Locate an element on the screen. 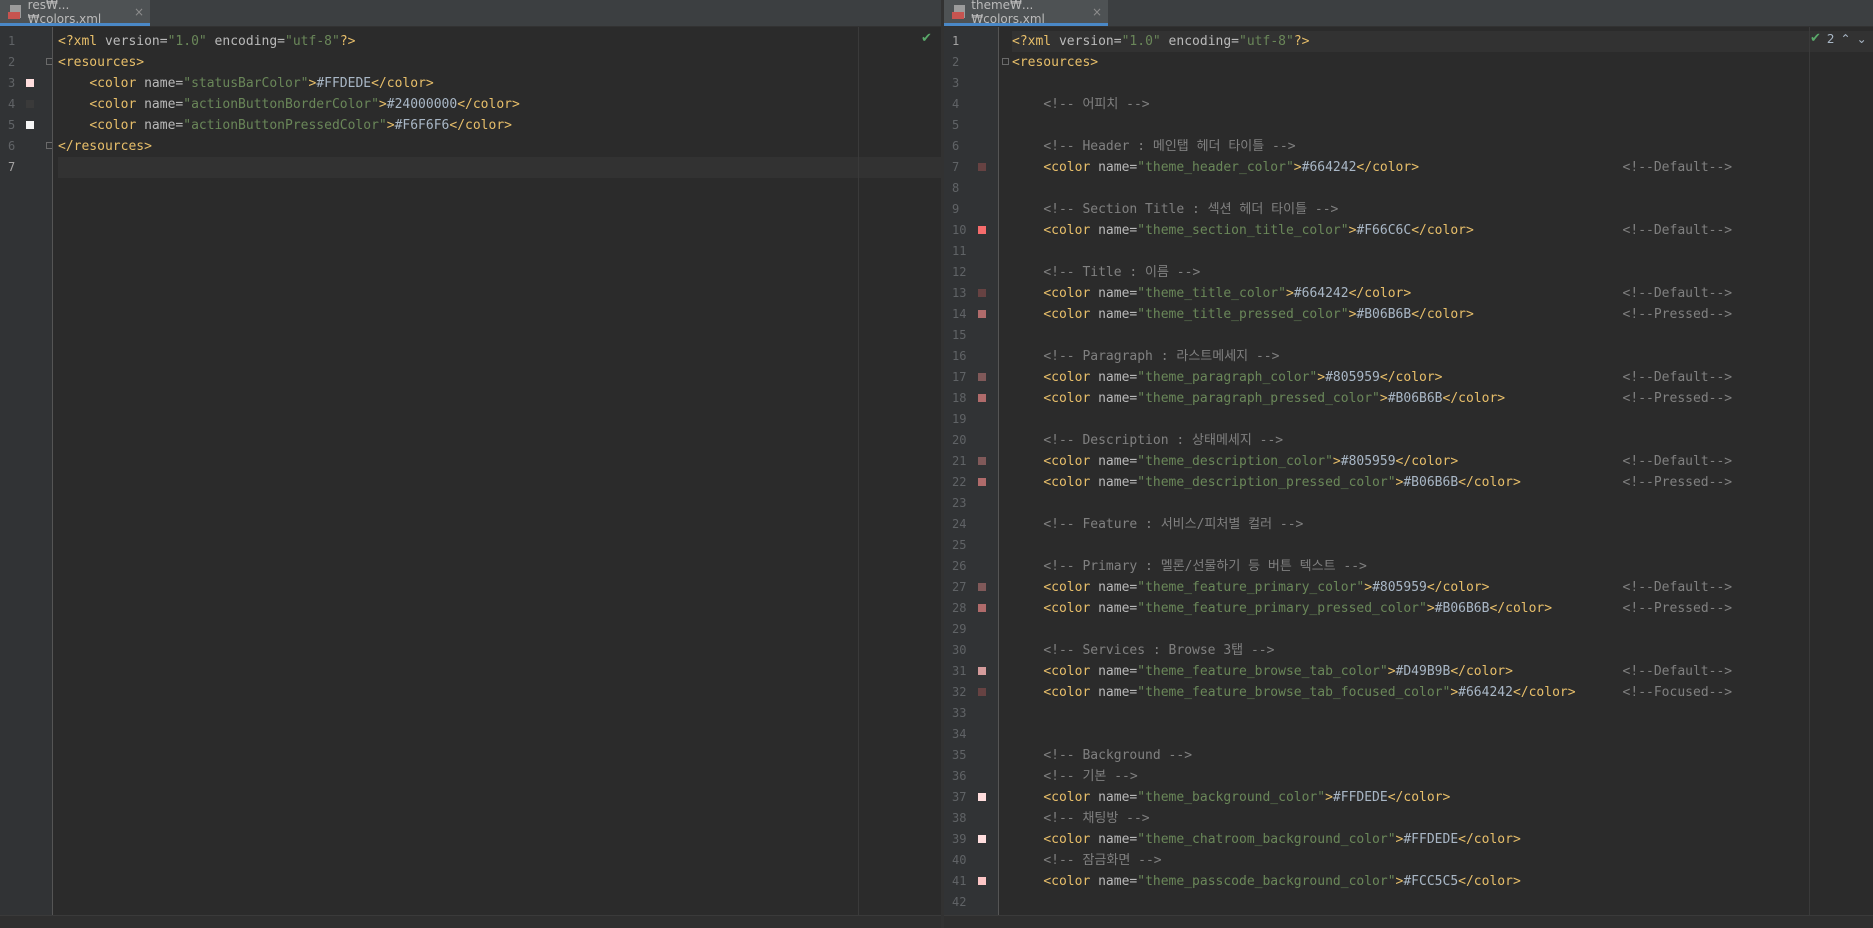  line-number-gutter: 1 2 3 4 5 6 7 is located at coordinates (26, 471).